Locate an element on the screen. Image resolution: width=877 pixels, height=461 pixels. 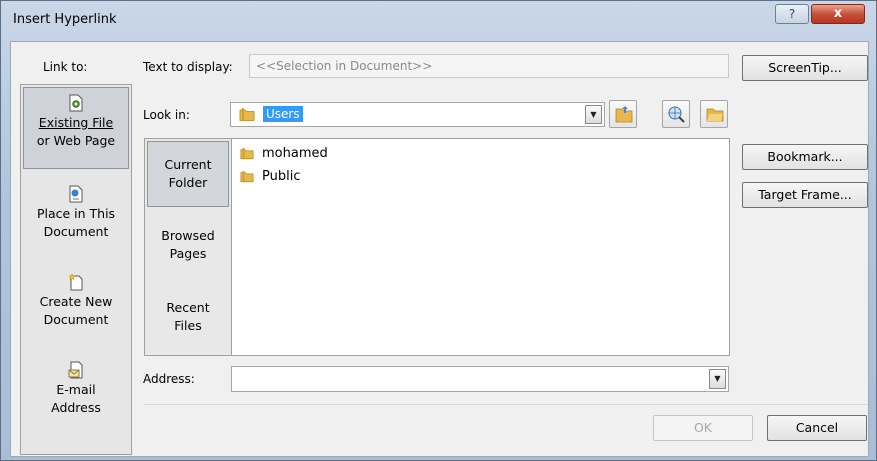
new-document-icon is located at coordinates (75, 282).